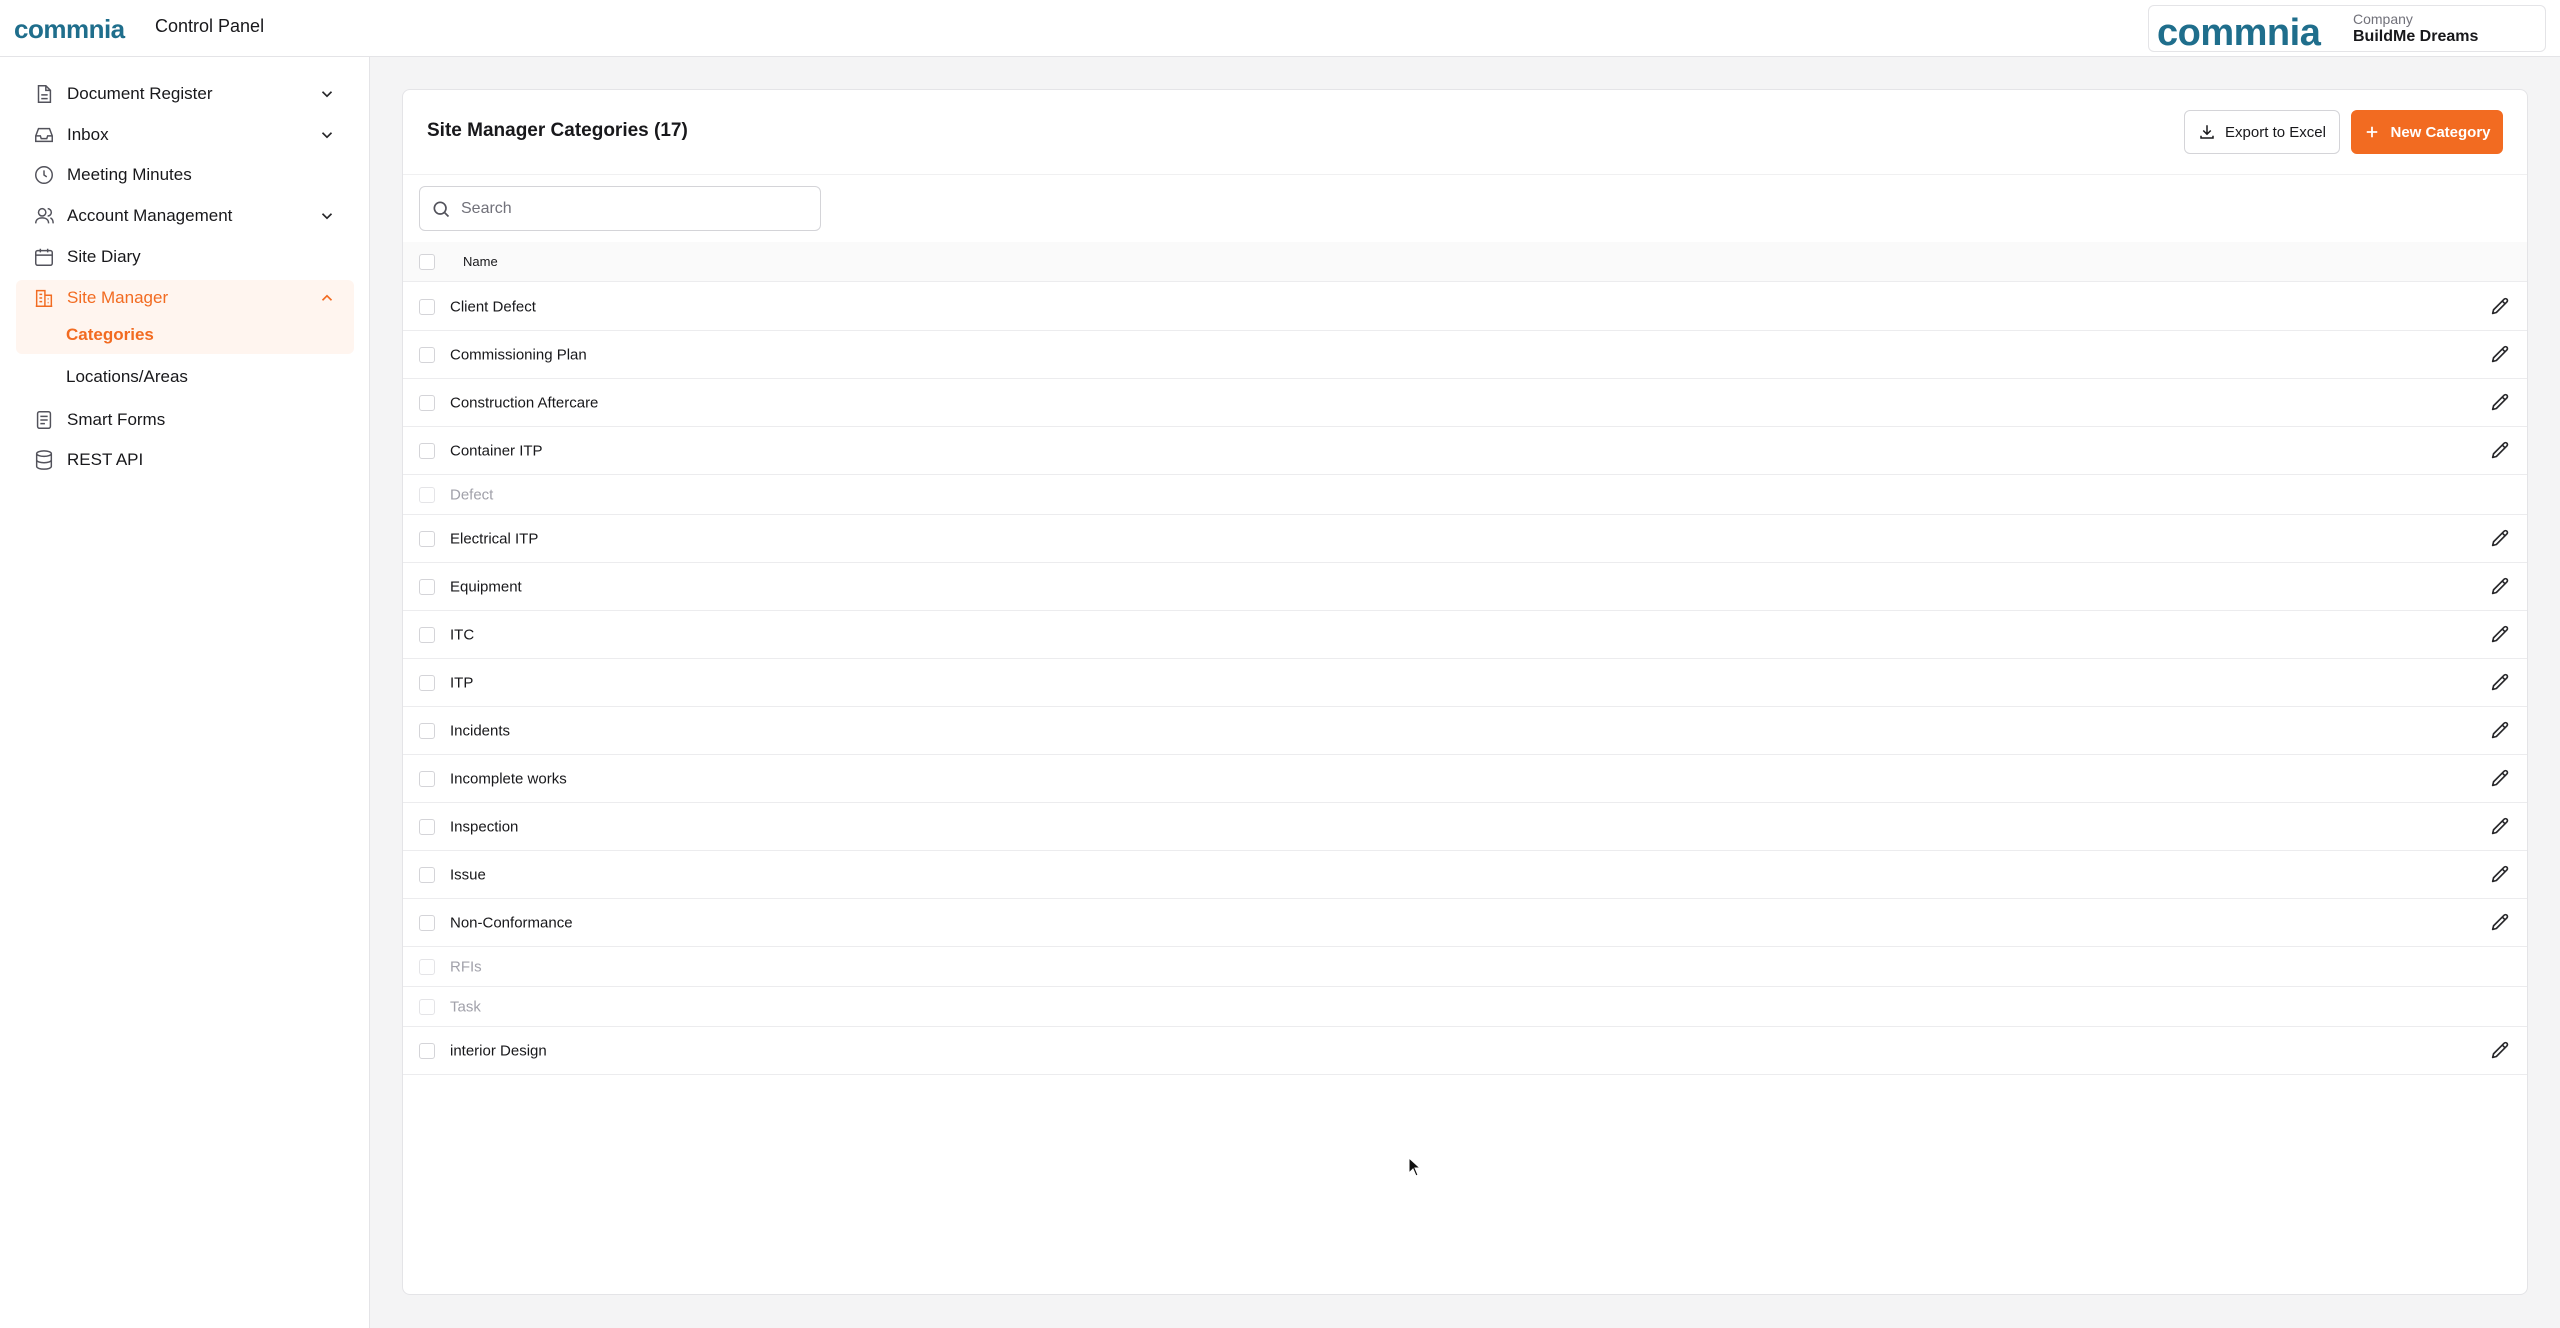 This screenshot has height=1328, width=2560. Describe the element at coordinates (129, 174) in the screenshot. I see `sidebar-item-label: Meeting Minutes` at that location.